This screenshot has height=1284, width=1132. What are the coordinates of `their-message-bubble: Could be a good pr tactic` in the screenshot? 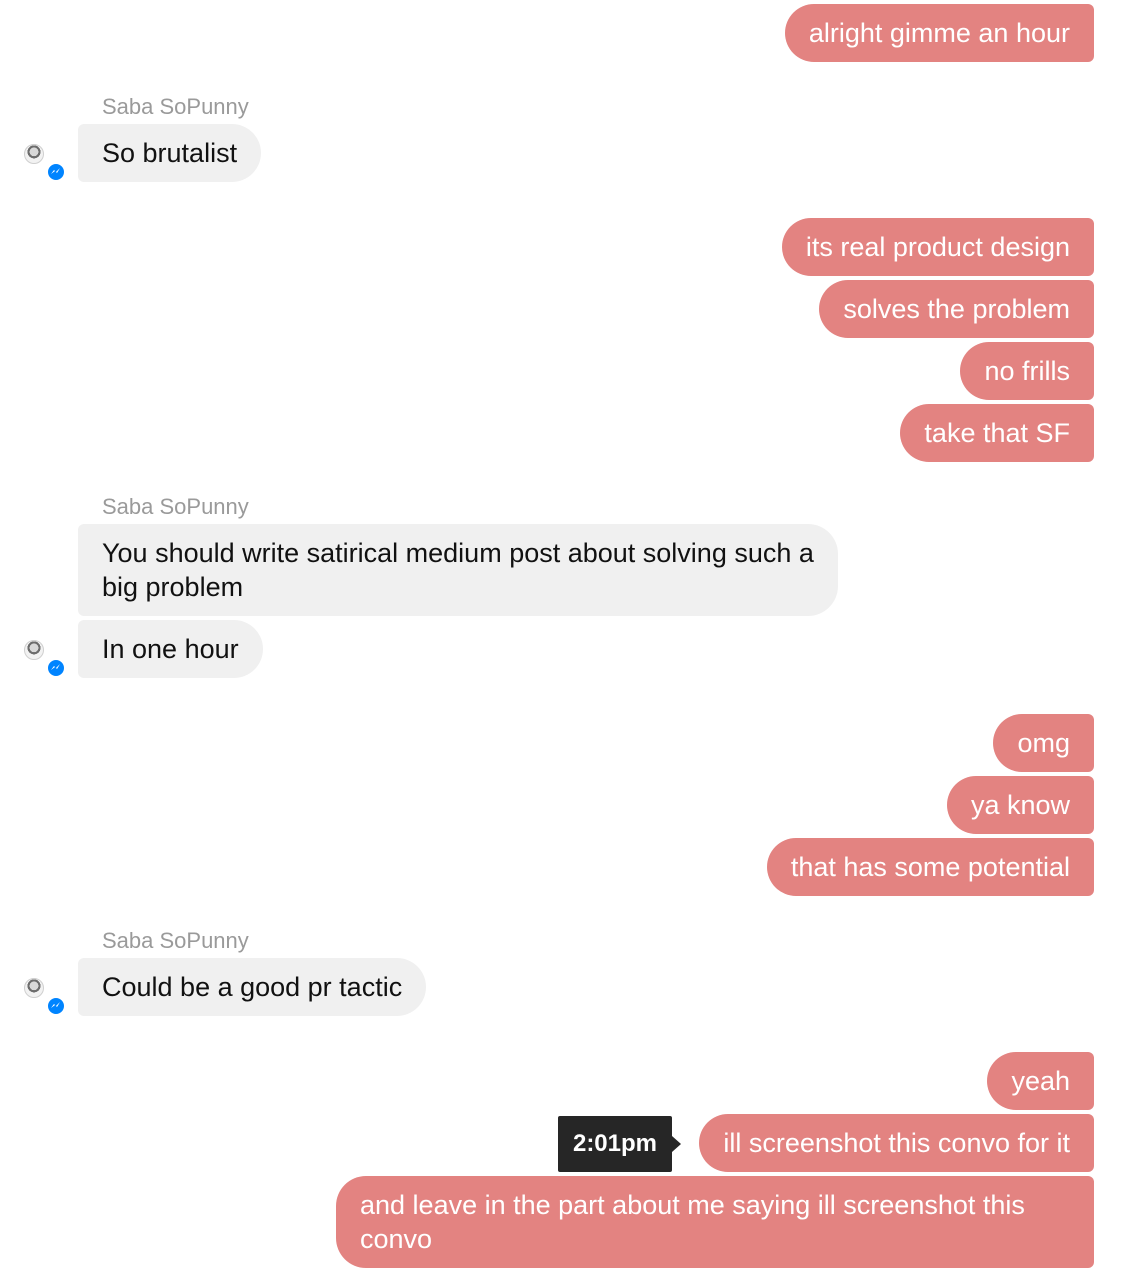 It's located at (252, 987).